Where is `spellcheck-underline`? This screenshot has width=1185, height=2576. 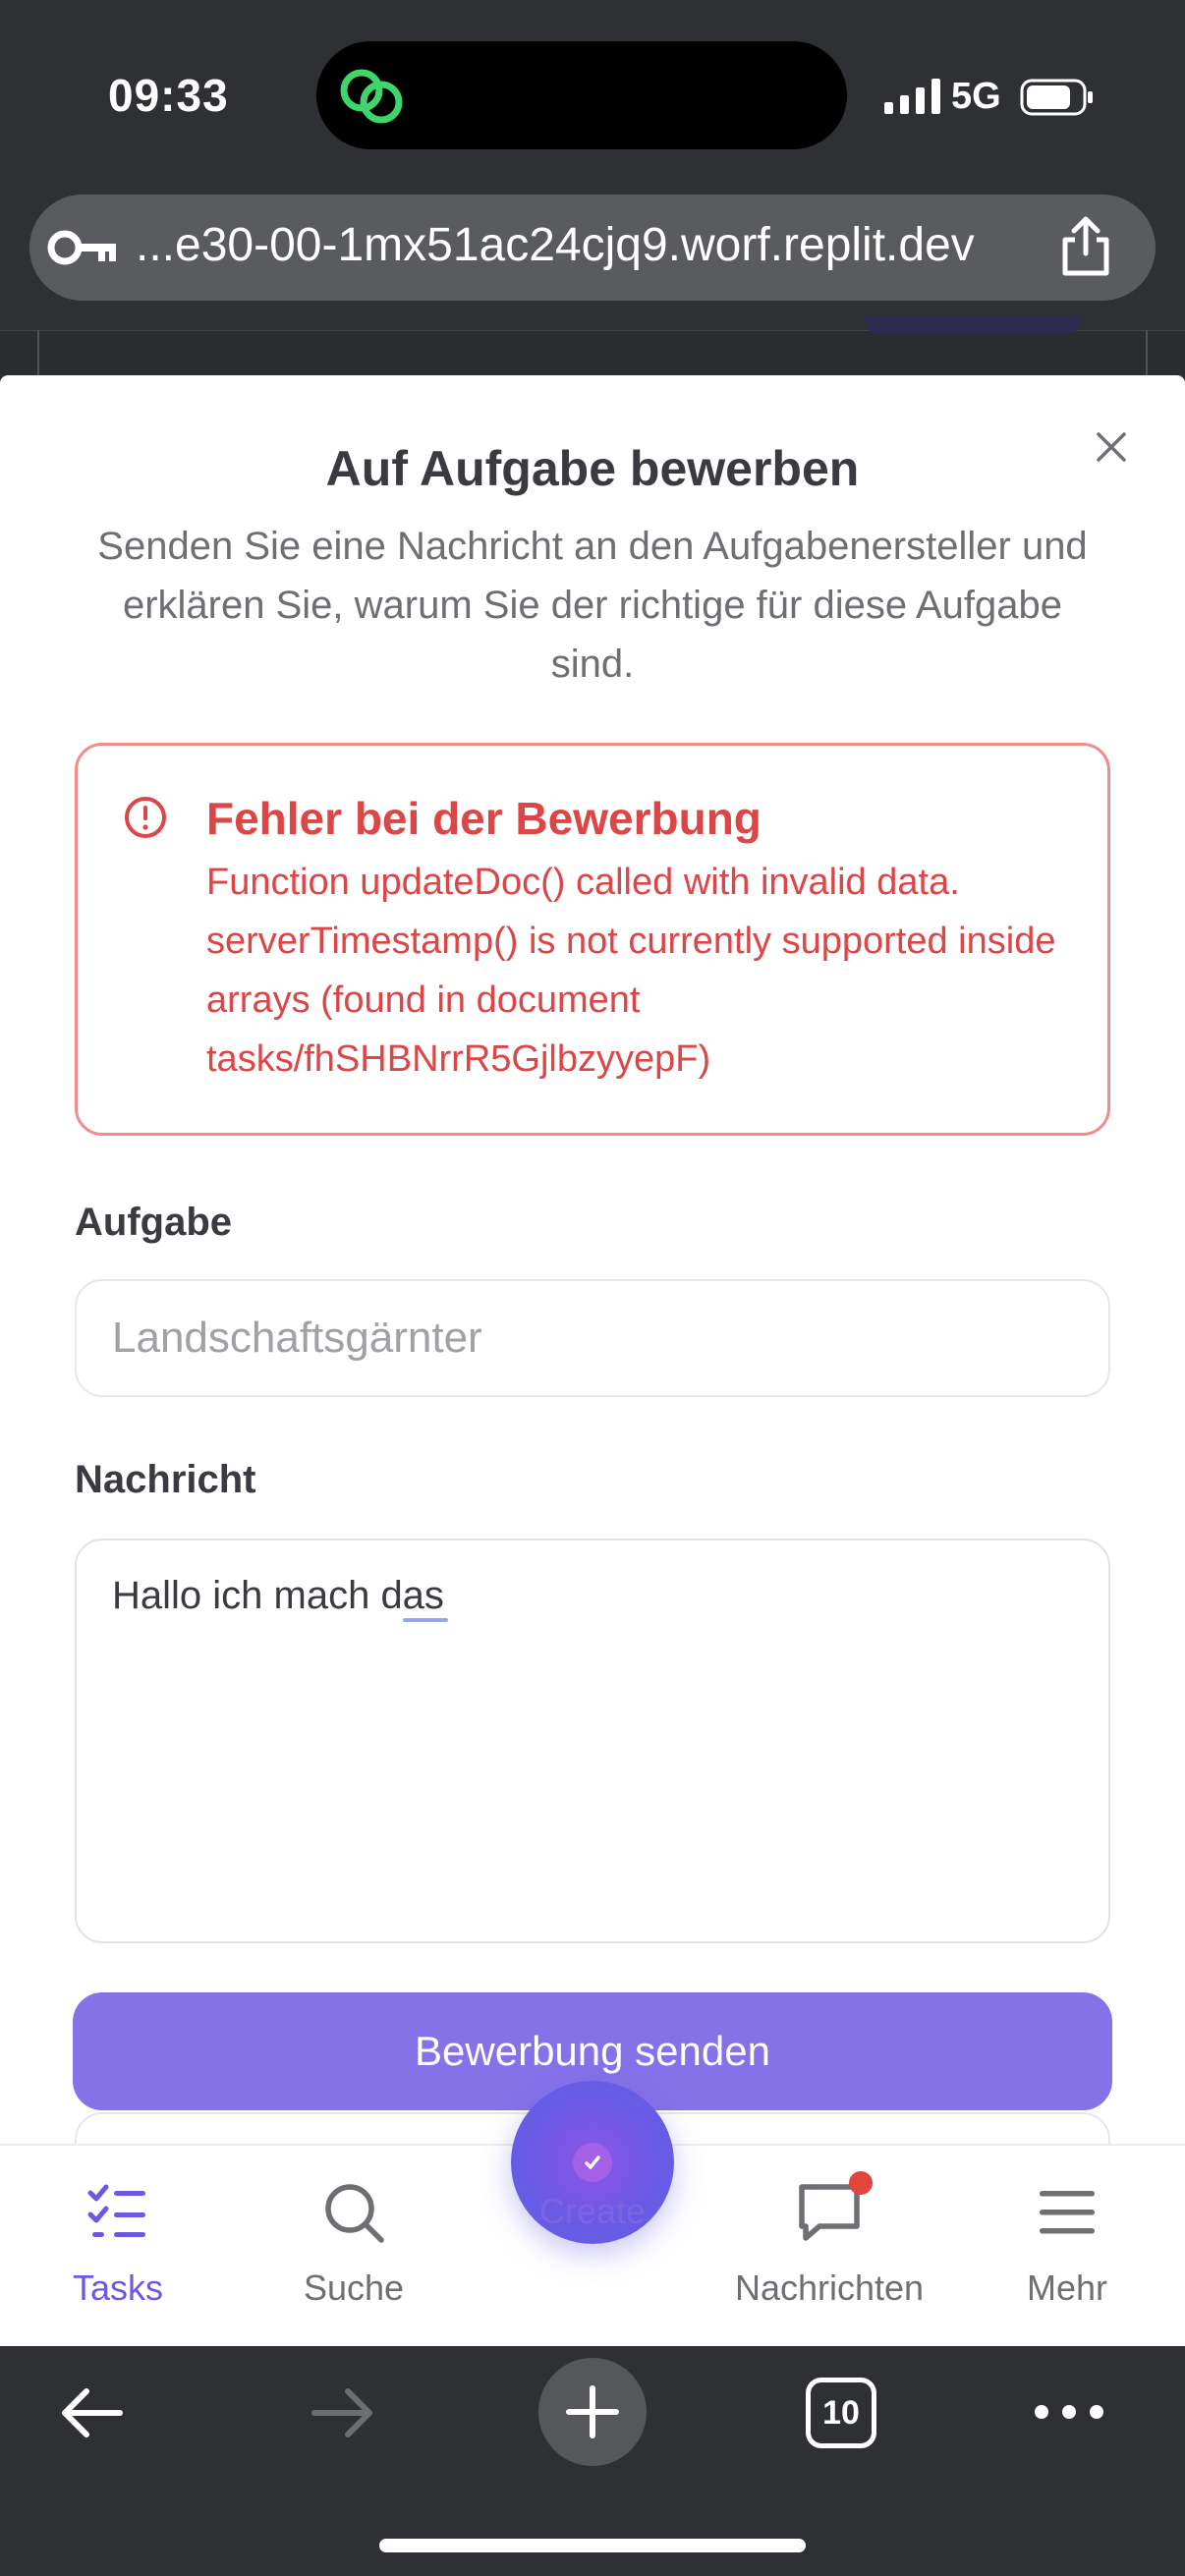
spellcheck-underline is located at coordinates (426, 1620).